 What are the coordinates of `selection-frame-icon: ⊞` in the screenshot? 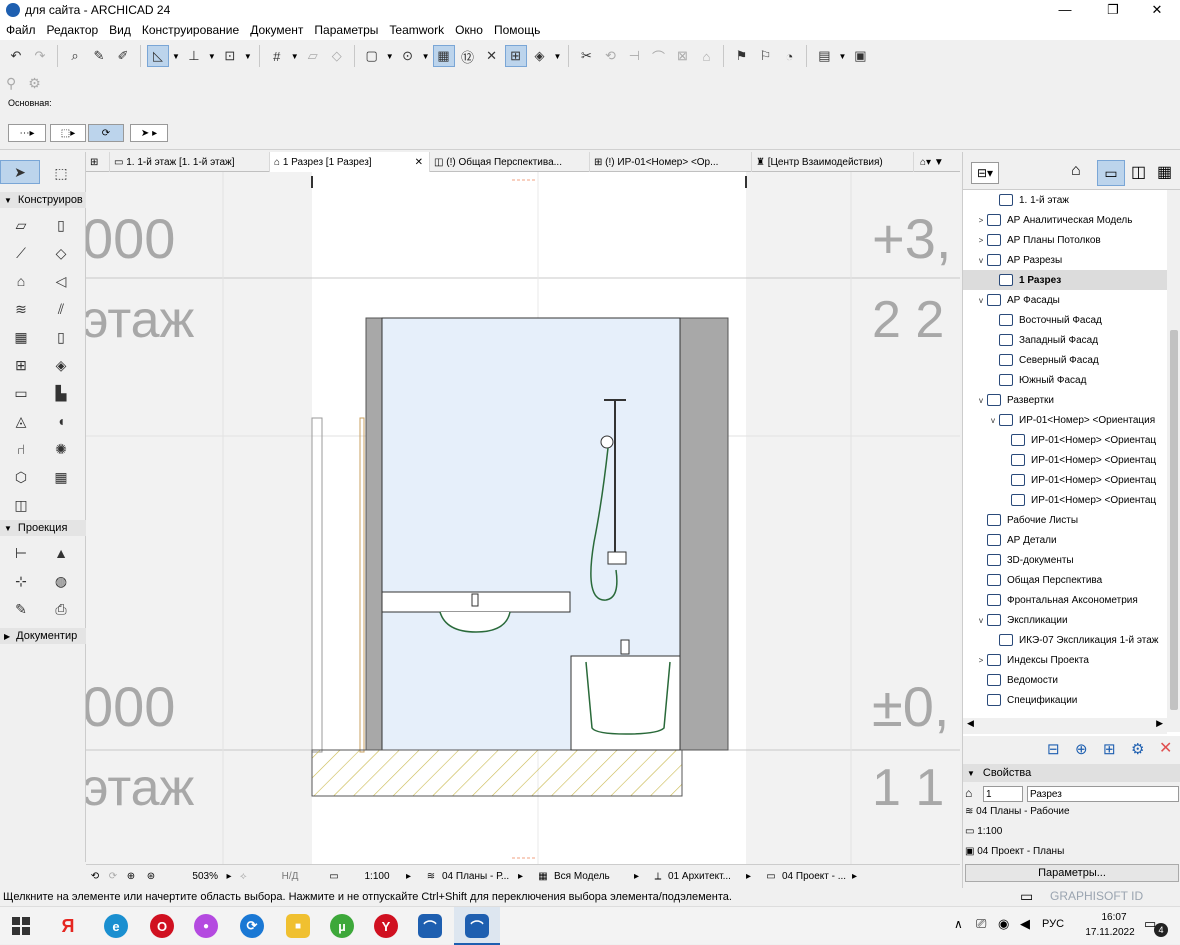 It's located at (515, 56).